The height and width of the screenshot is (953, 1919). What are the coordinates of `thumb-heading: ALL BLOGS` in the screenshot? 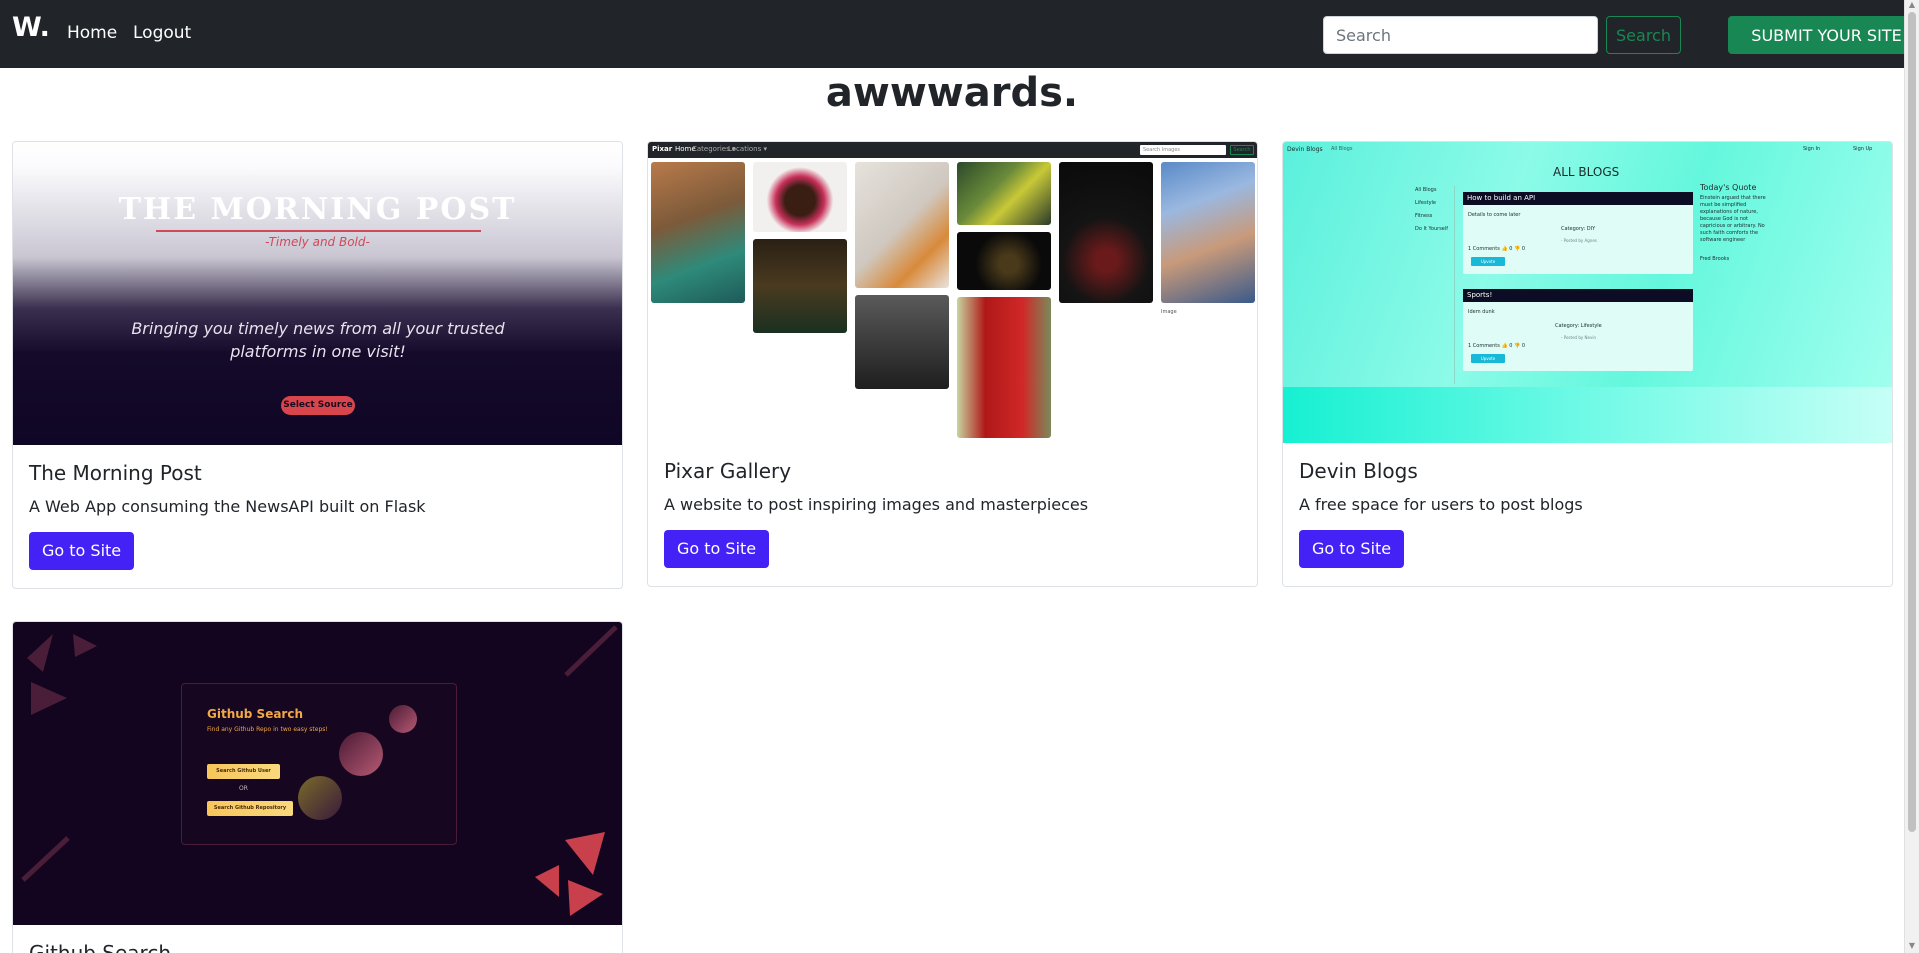 It's located at (1586, 172).